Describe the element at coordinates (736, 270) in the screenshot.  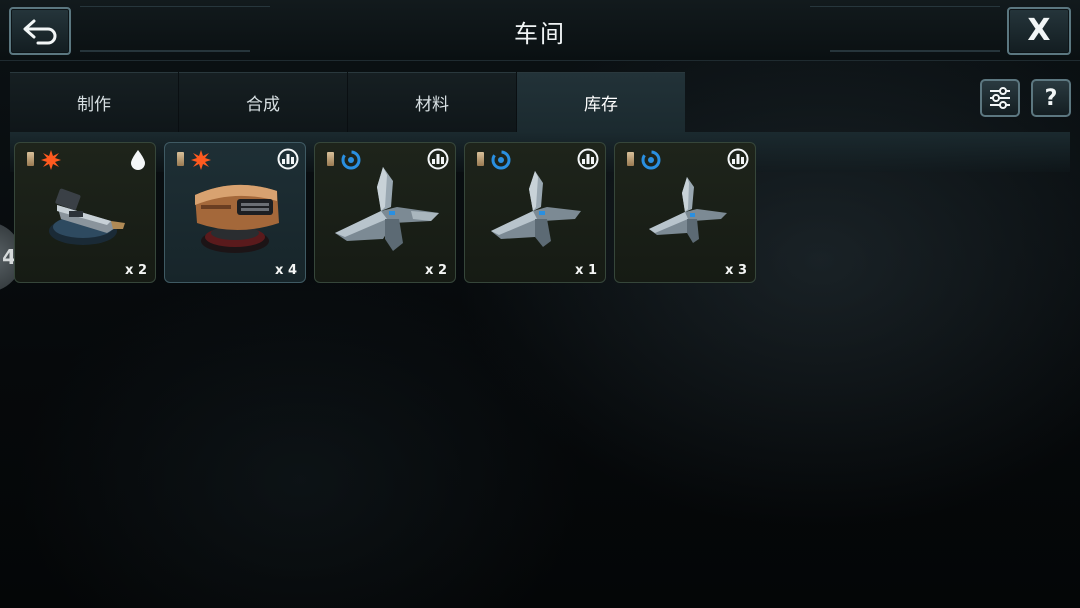
I see `item-quantity: x 3` at that location.